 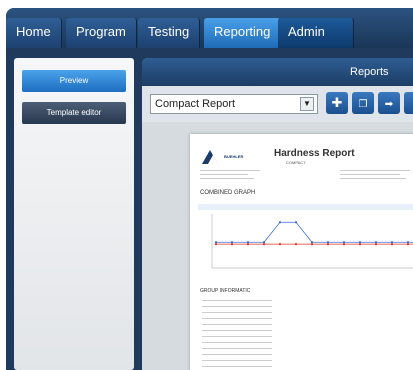 I want to click on buehler-logo-icon, so click(x=210, y=157).